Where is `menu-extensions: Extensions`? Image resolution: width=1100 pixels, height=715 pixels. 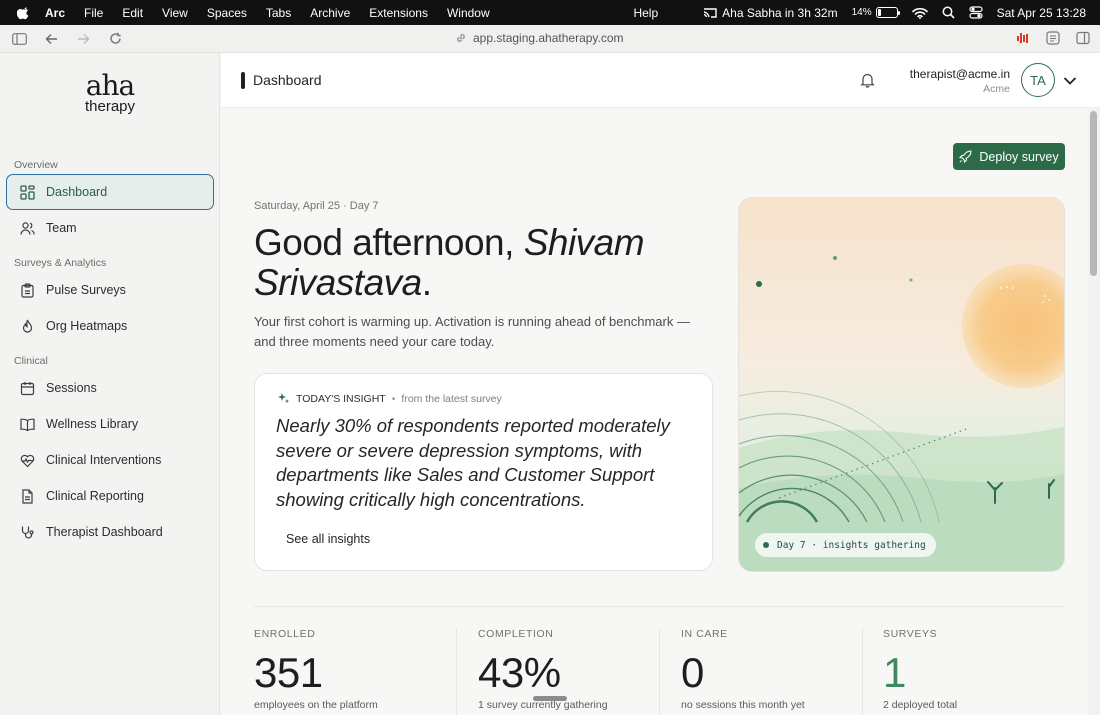
menu-extensions: Extensions is located at coordinates (398, 13).